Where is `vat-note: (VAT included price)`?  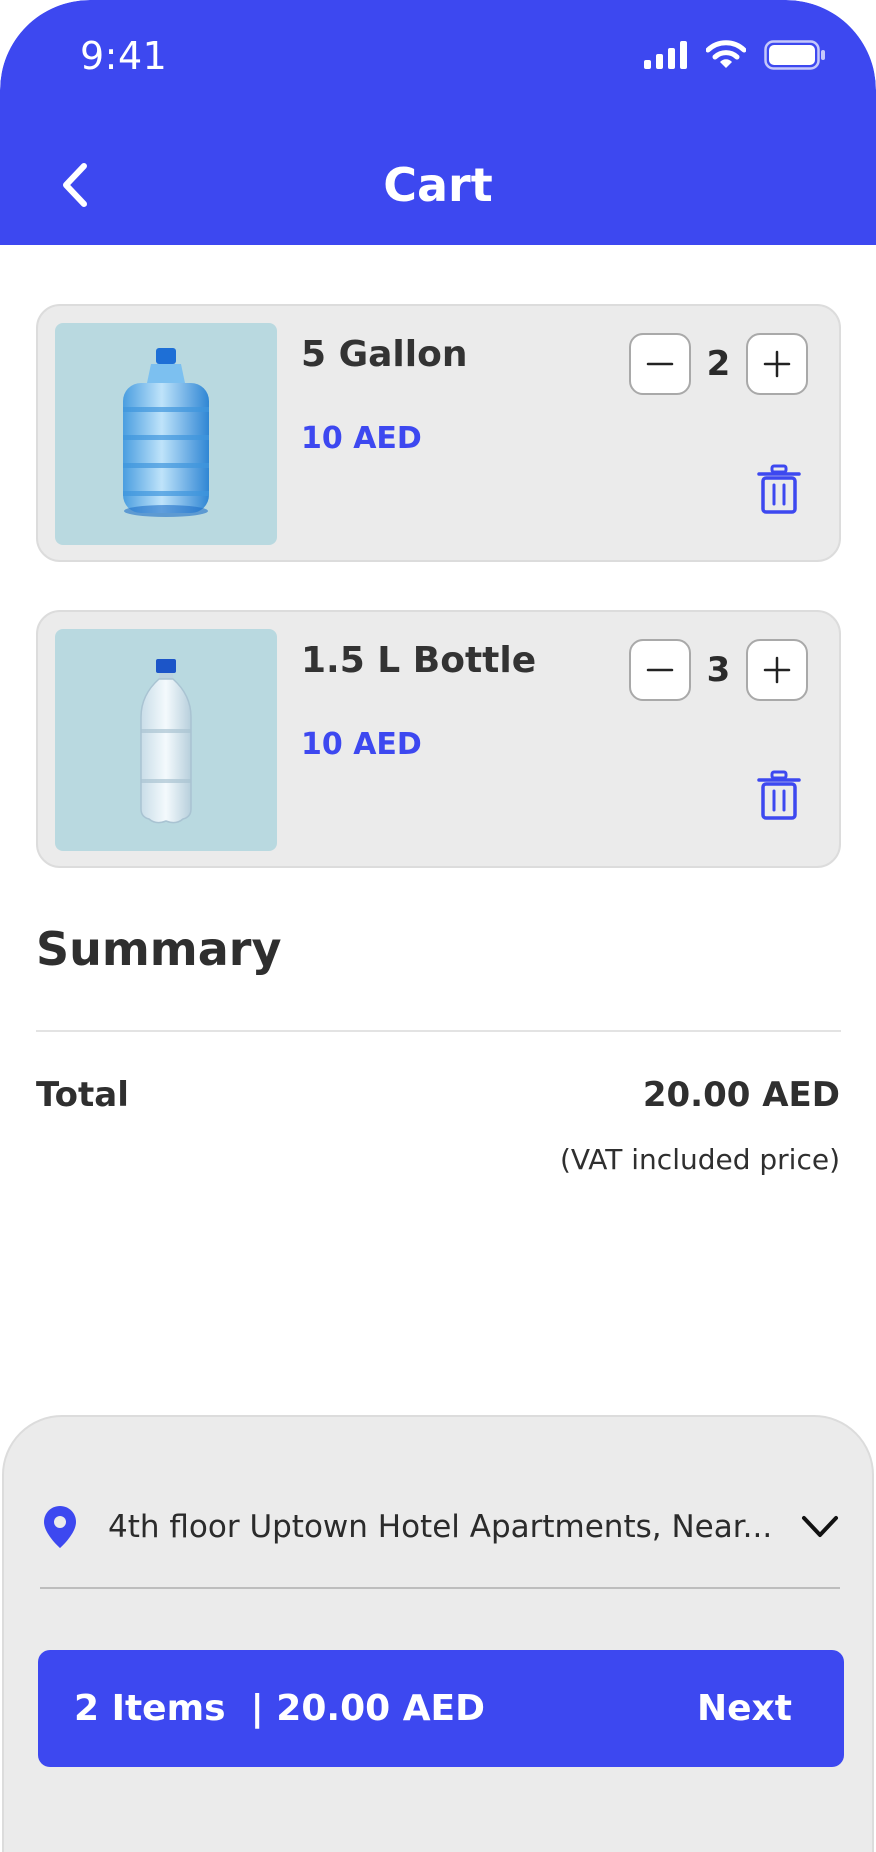
vat-note: (VAT included price) is located at coordinates (700, 1159).